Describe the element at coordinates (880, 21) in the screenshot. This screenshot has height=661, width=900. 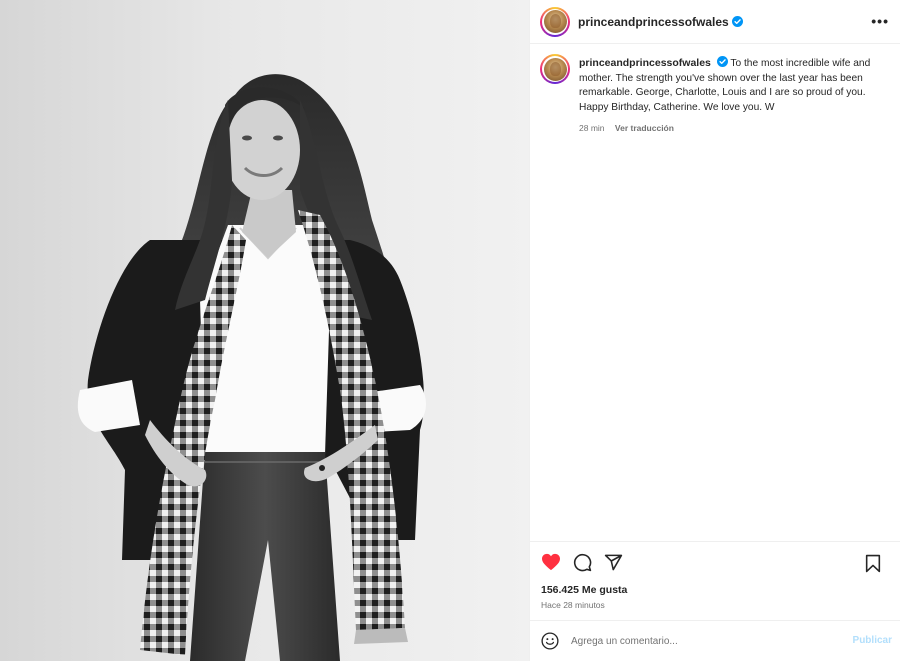
I see `more-options-icon: •••` at that location.